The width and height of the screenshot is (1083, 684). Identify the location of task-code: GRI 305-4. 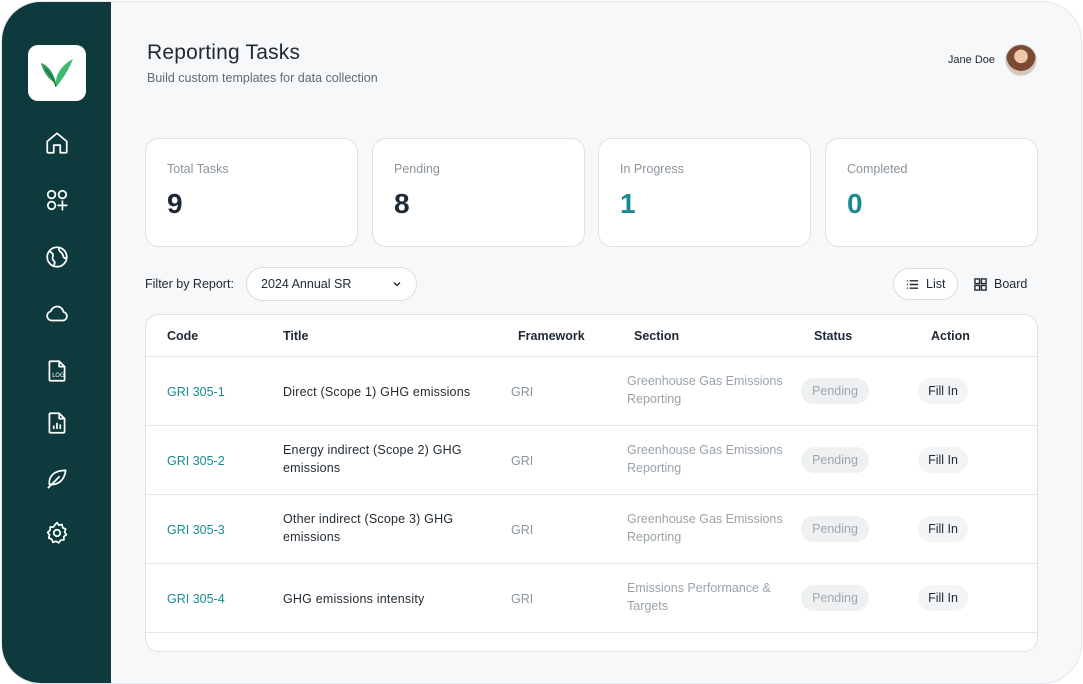
(196, 599).